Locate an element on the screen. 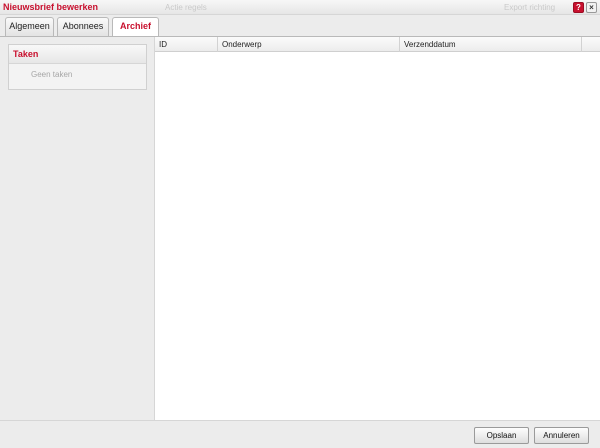 This screenshot has width=600, height=448. tab-algemeen: Algemeen is located at coordinates (29, 26).